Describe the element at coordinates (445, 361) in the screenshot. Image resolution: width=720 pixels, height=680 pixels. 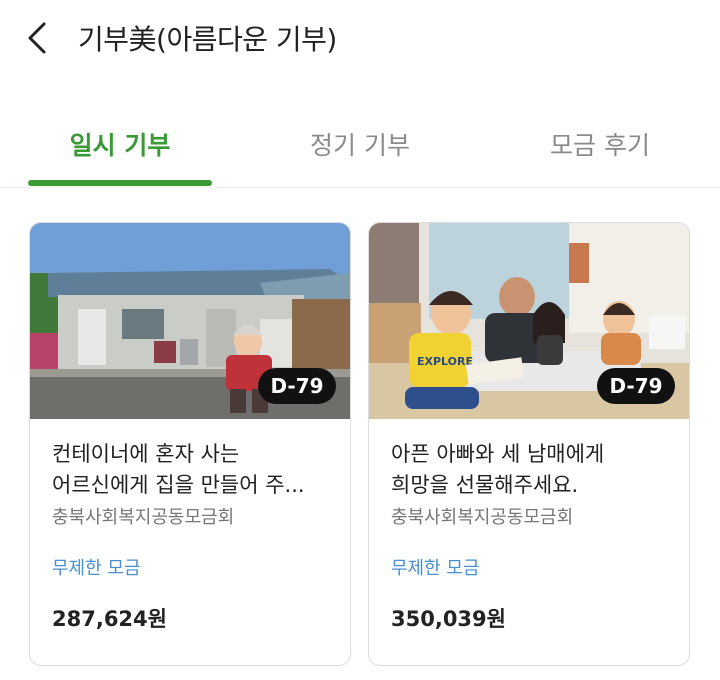
I see `shirt-print: EXPLORE` at that location.